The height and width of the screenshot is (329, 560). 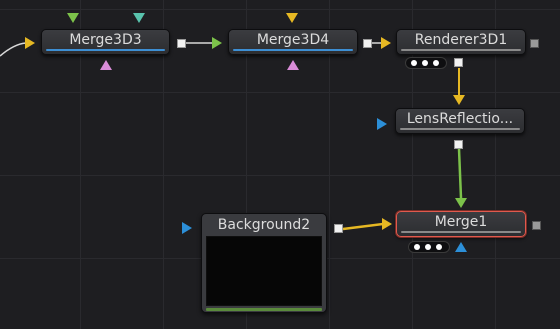 What do you see at coordinates (387, 224) in the screenshot?
I see `merge1-background-input` at bounding box center [387, 224].